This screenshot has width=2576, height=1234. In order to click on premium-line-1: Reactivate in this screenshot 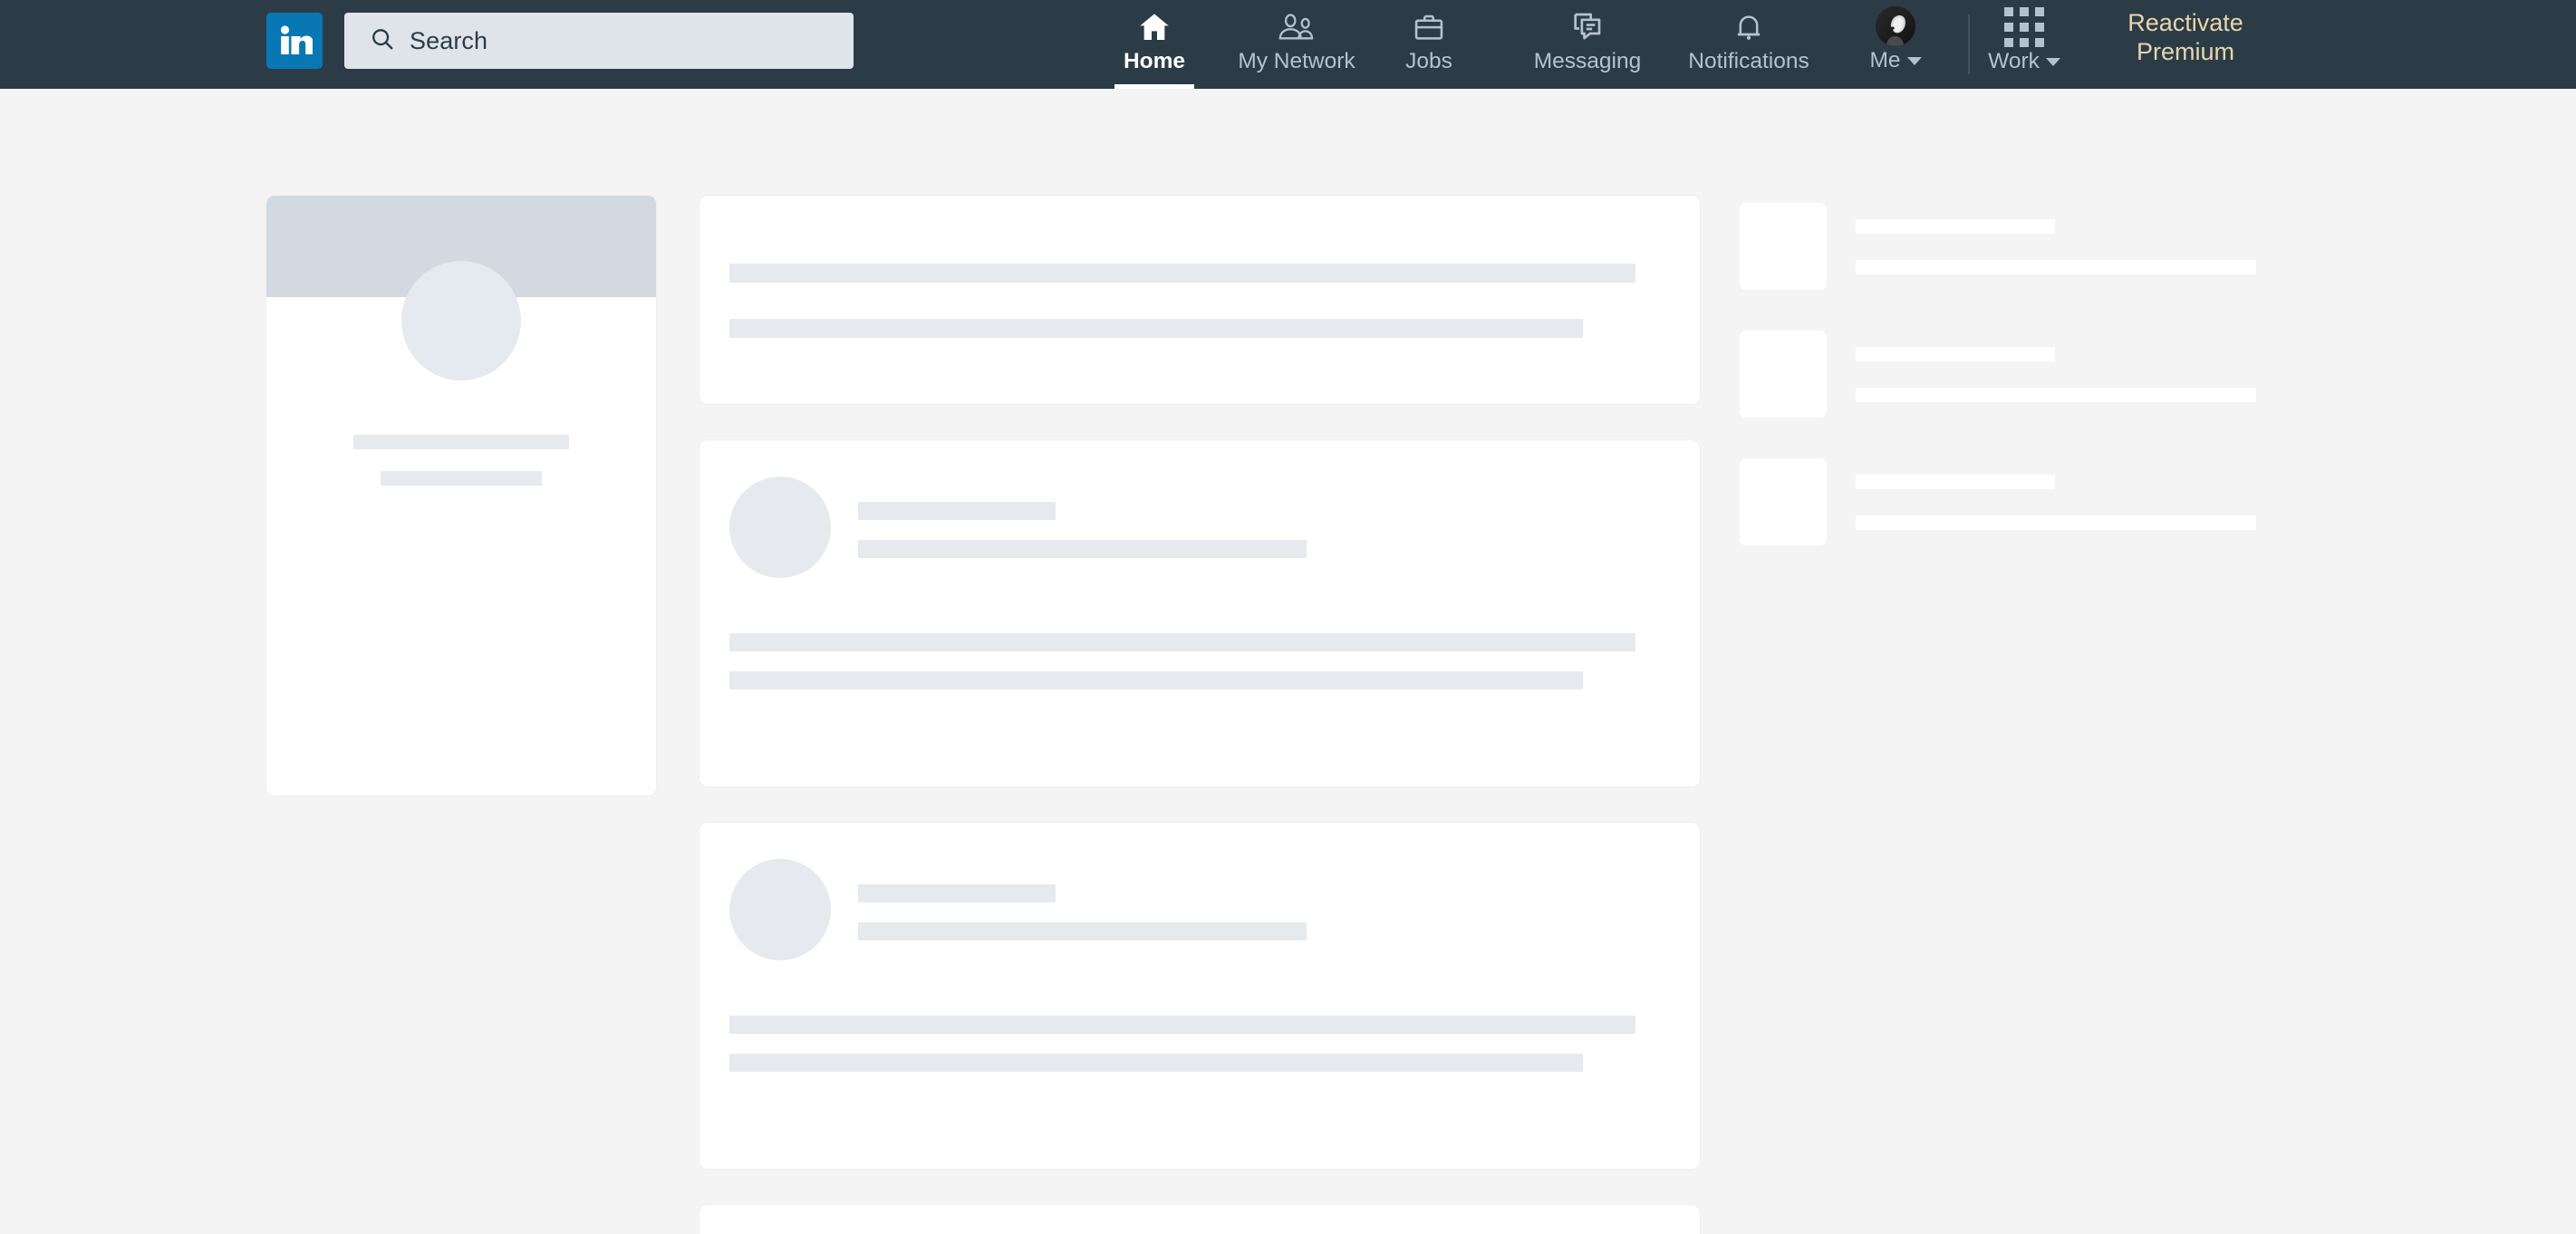, I will do `click(2185, 23)`.